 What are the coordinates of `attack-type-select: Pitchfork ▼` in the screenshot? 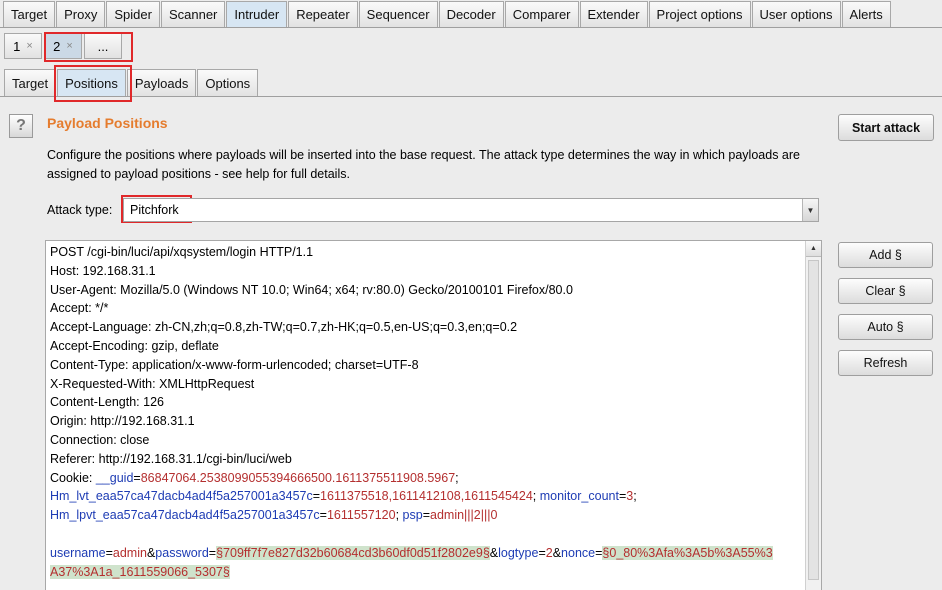 It's located at (471, 210).